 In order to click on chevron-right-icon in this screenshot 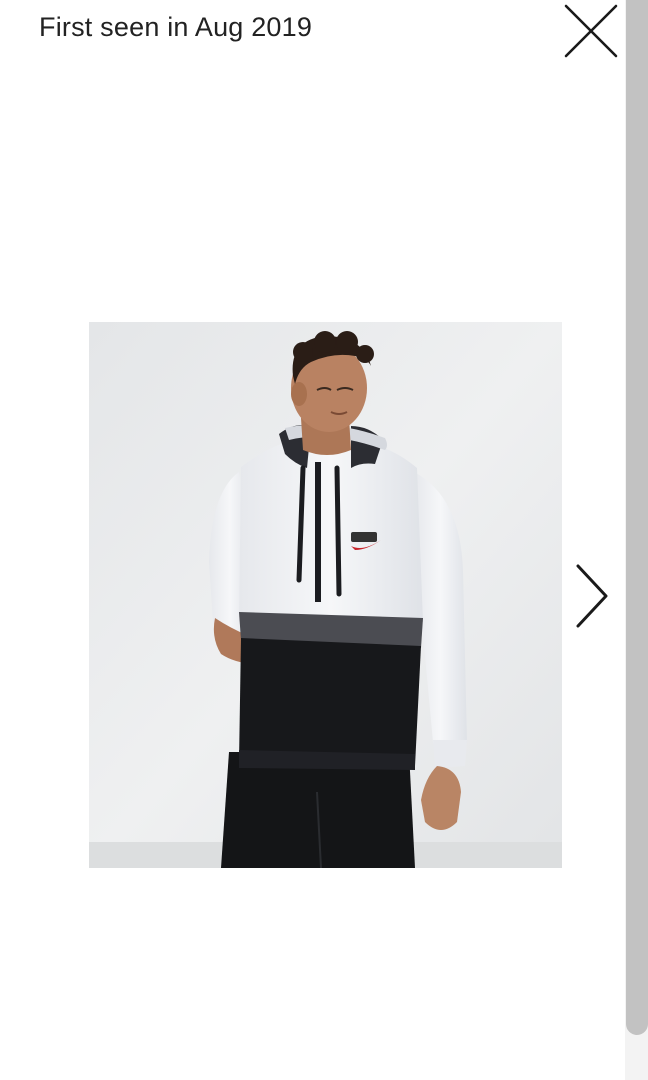, I will do `click(592, 596)`.